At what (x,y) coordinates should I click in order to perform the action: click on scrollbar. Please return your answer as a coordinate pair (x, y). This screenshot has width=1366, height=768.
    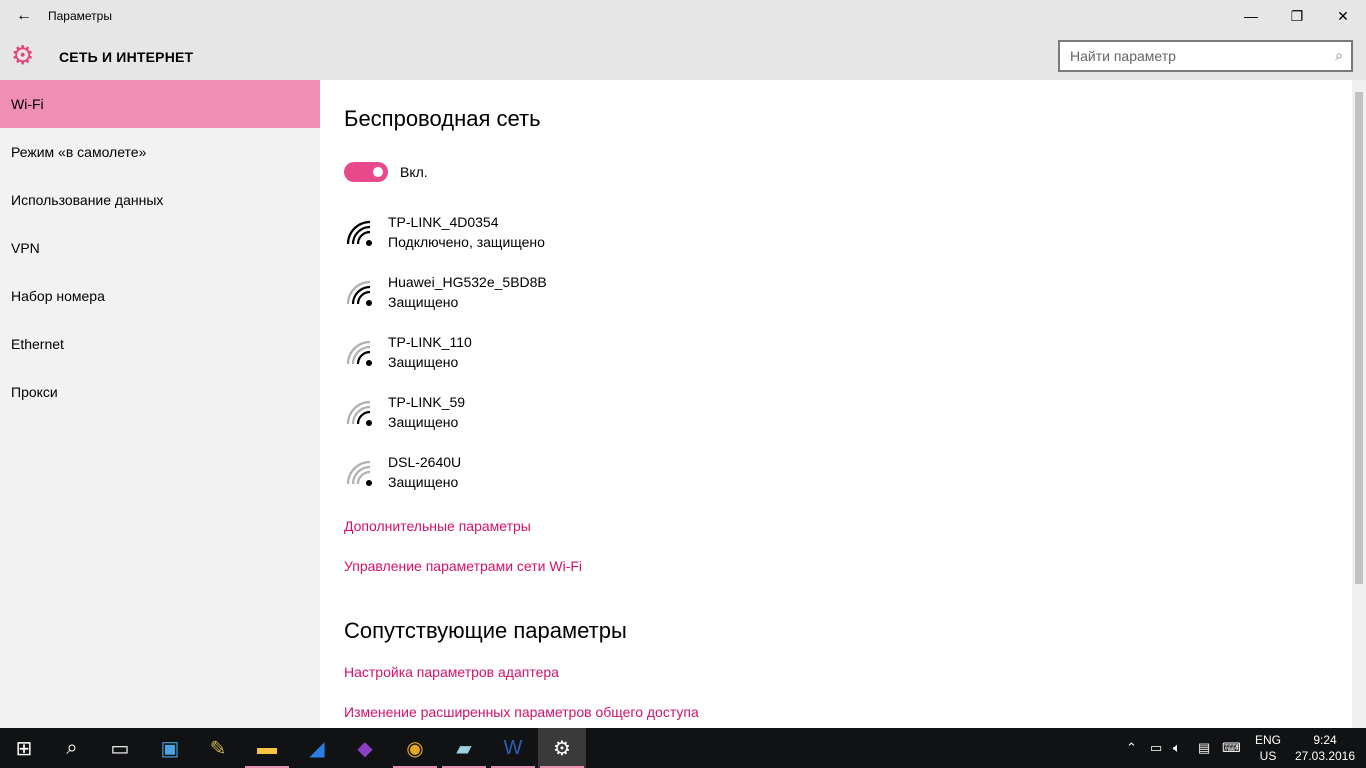
    Looking at the image, I should click on (1359, 404).